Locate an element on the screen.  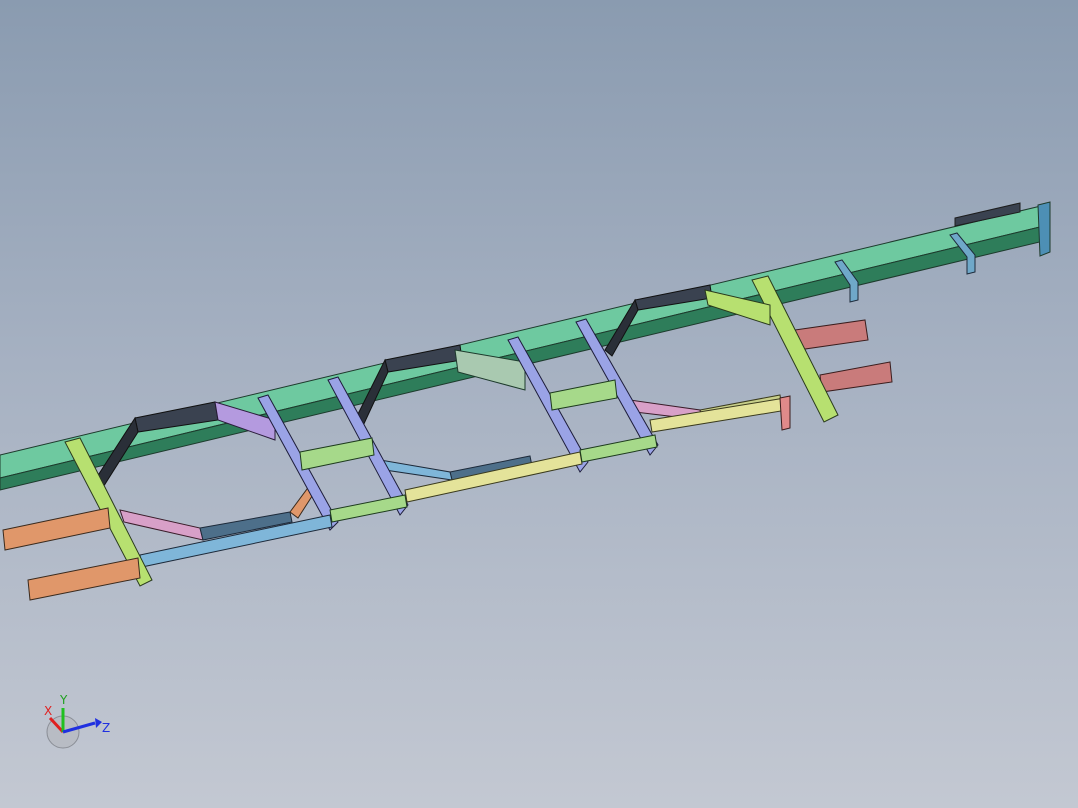
x-axis-label: X is located at coordinates (48, 711).